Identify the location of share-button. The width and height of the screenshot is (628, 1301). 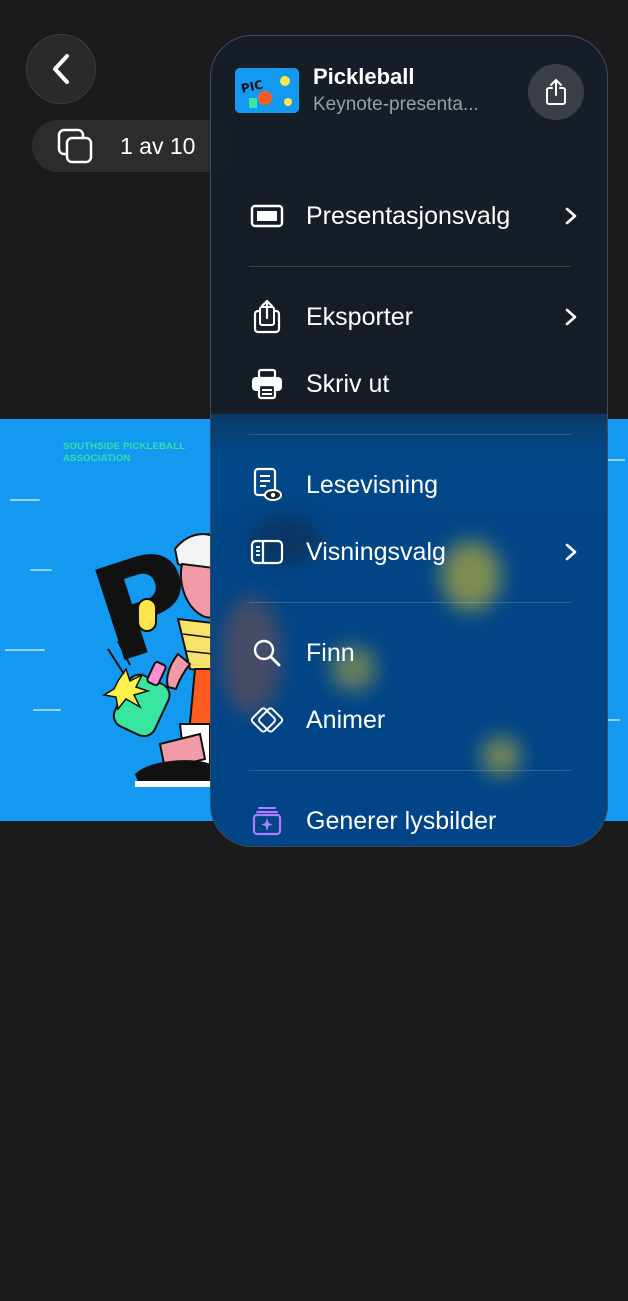
(556, 92).